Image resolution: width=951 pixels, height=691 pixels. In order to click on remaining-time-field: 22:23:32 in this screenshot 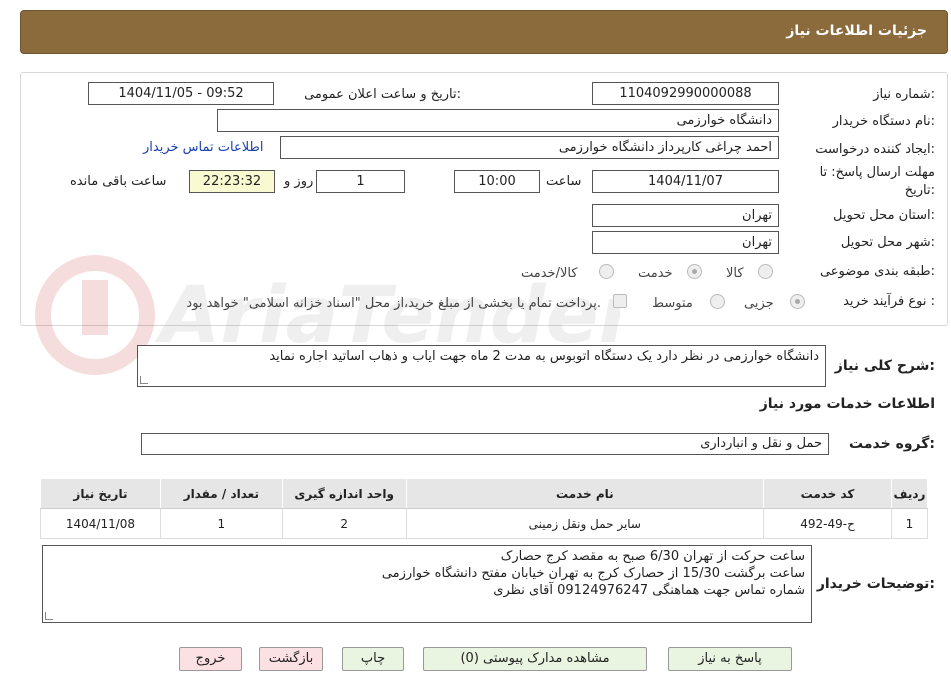, I will do `click(232, 181)`.